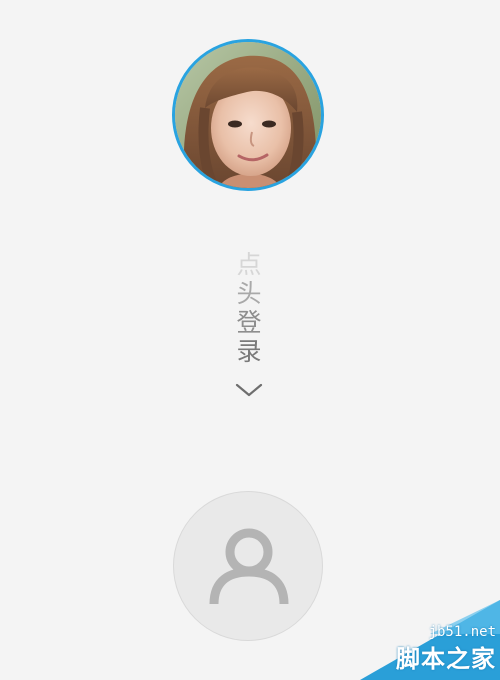  I want to click on user-icon, so click(249, 566).